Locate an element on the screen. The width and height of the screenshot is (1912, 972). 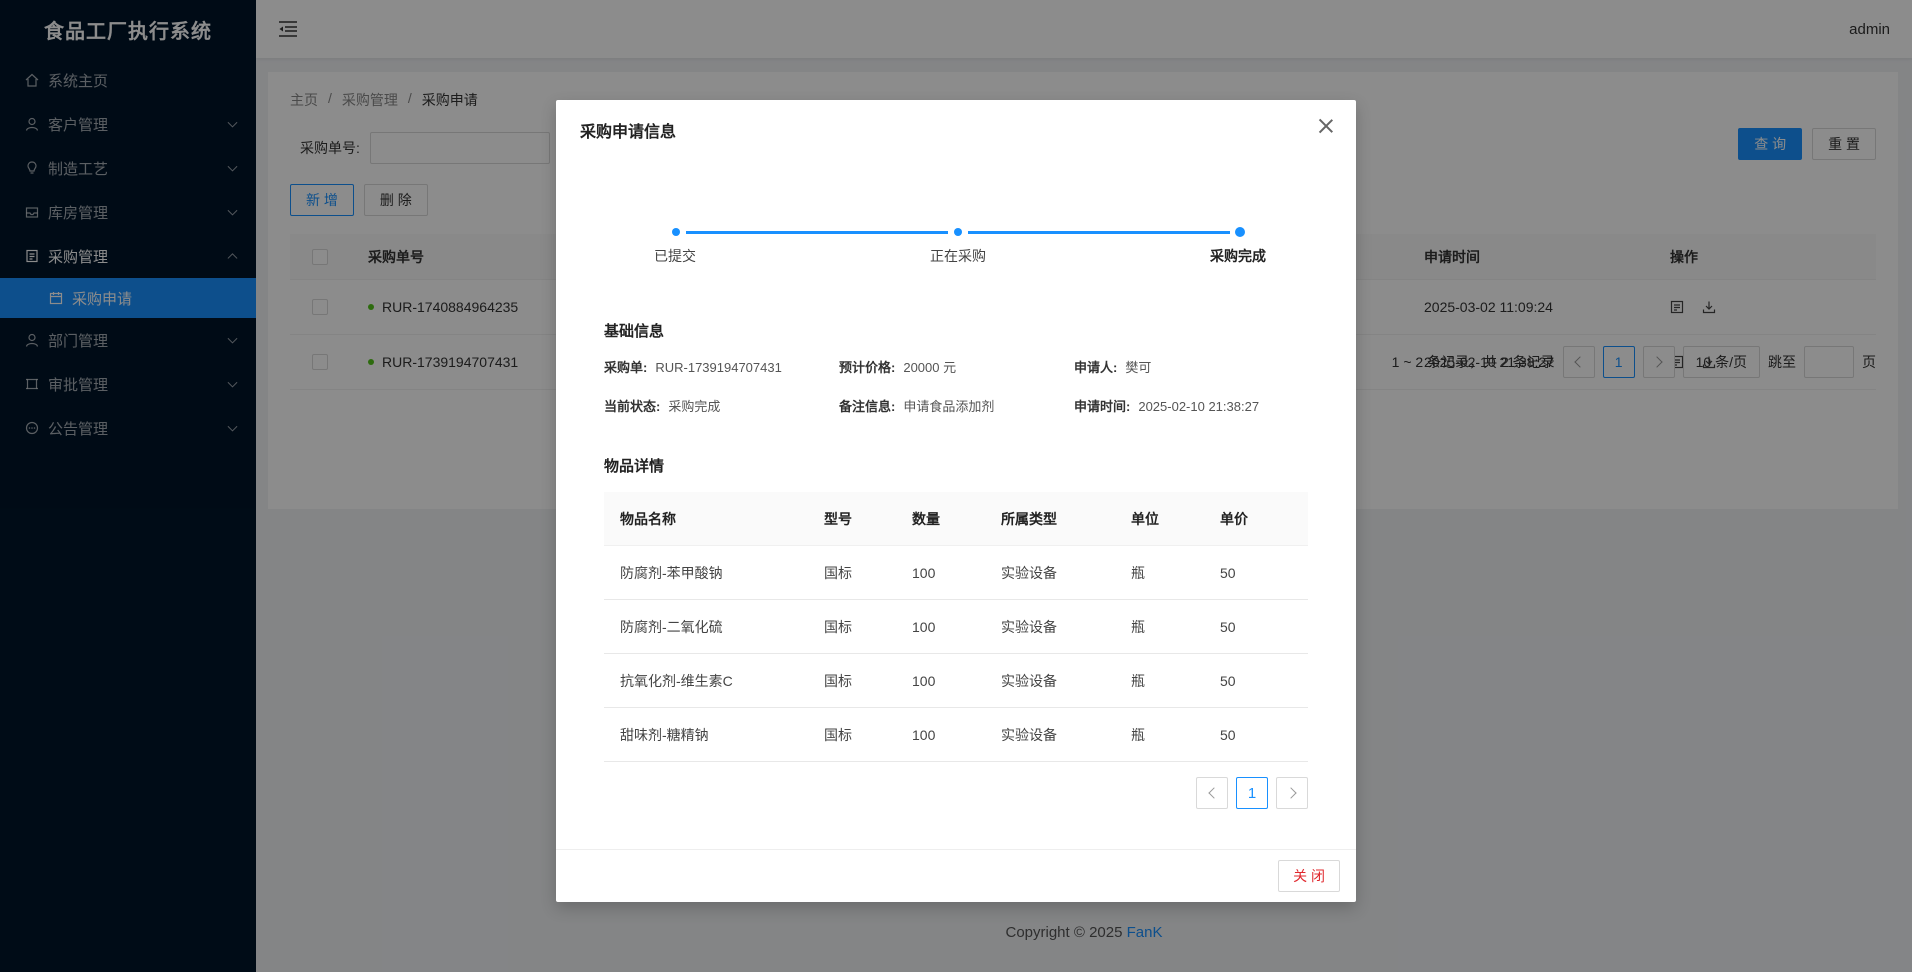
info-value: 20000 元 is located at coordinates (930, 367).